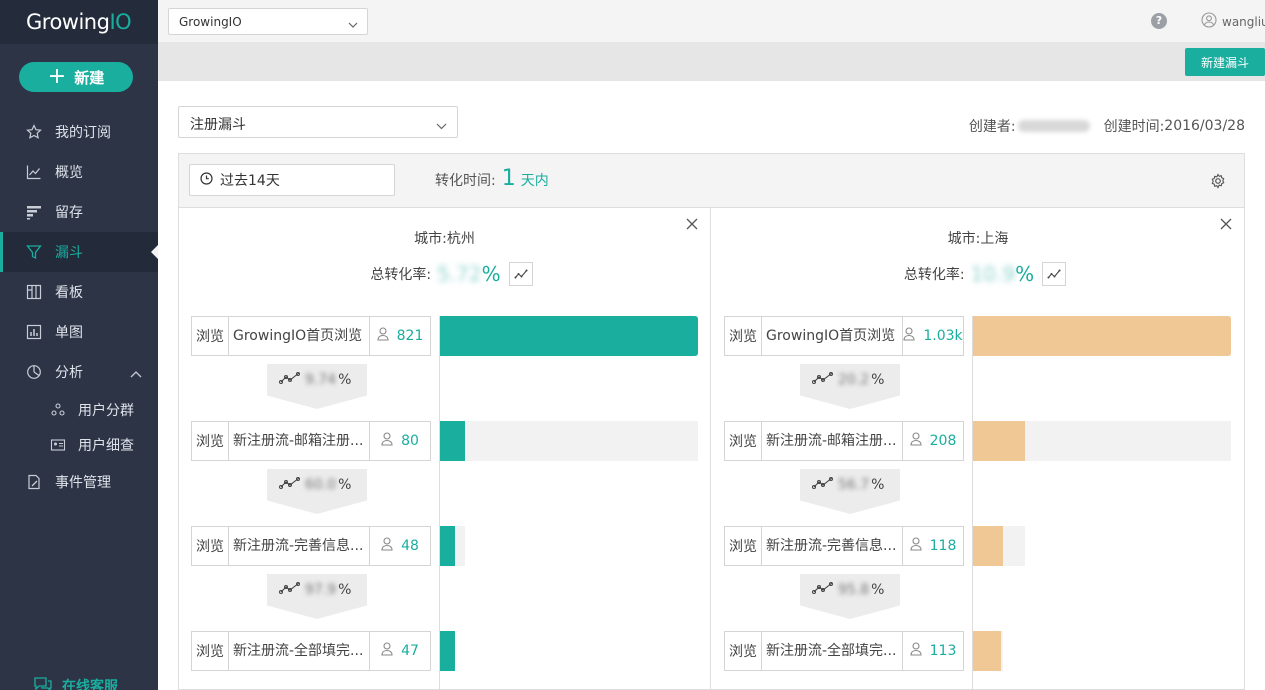 The width and height of the screenshot is (1265, 690). Describe the element at coordinates (1233, 21) in the screenshot. I see `user-menu: wangliu` at that location.